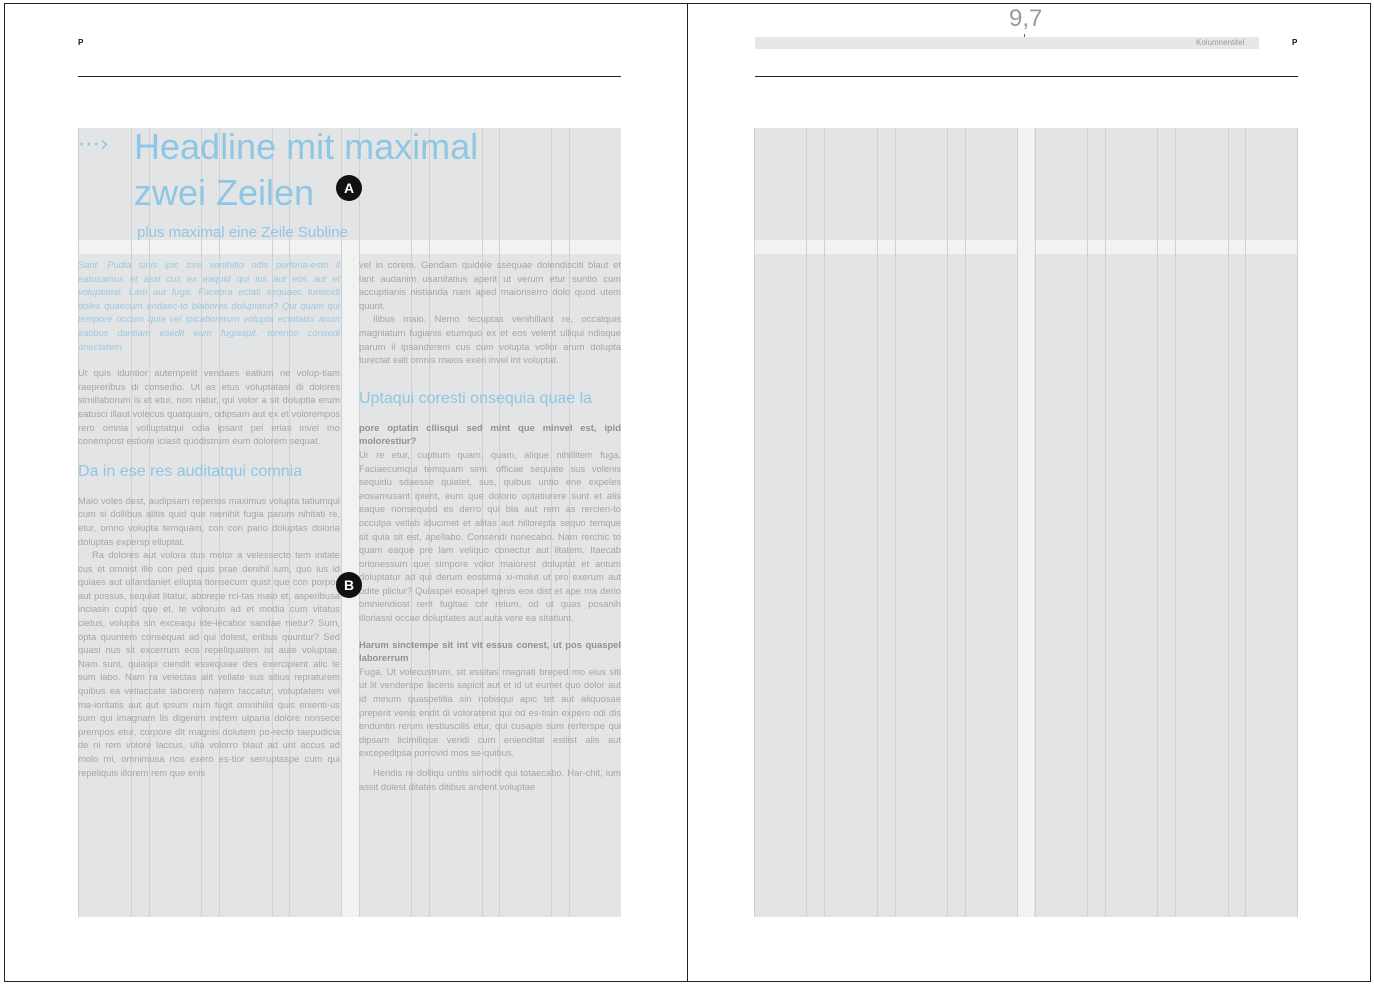 The width and height of the screenshot is (1374, 984). I want to click on callout-b: B, so click(349, 585).